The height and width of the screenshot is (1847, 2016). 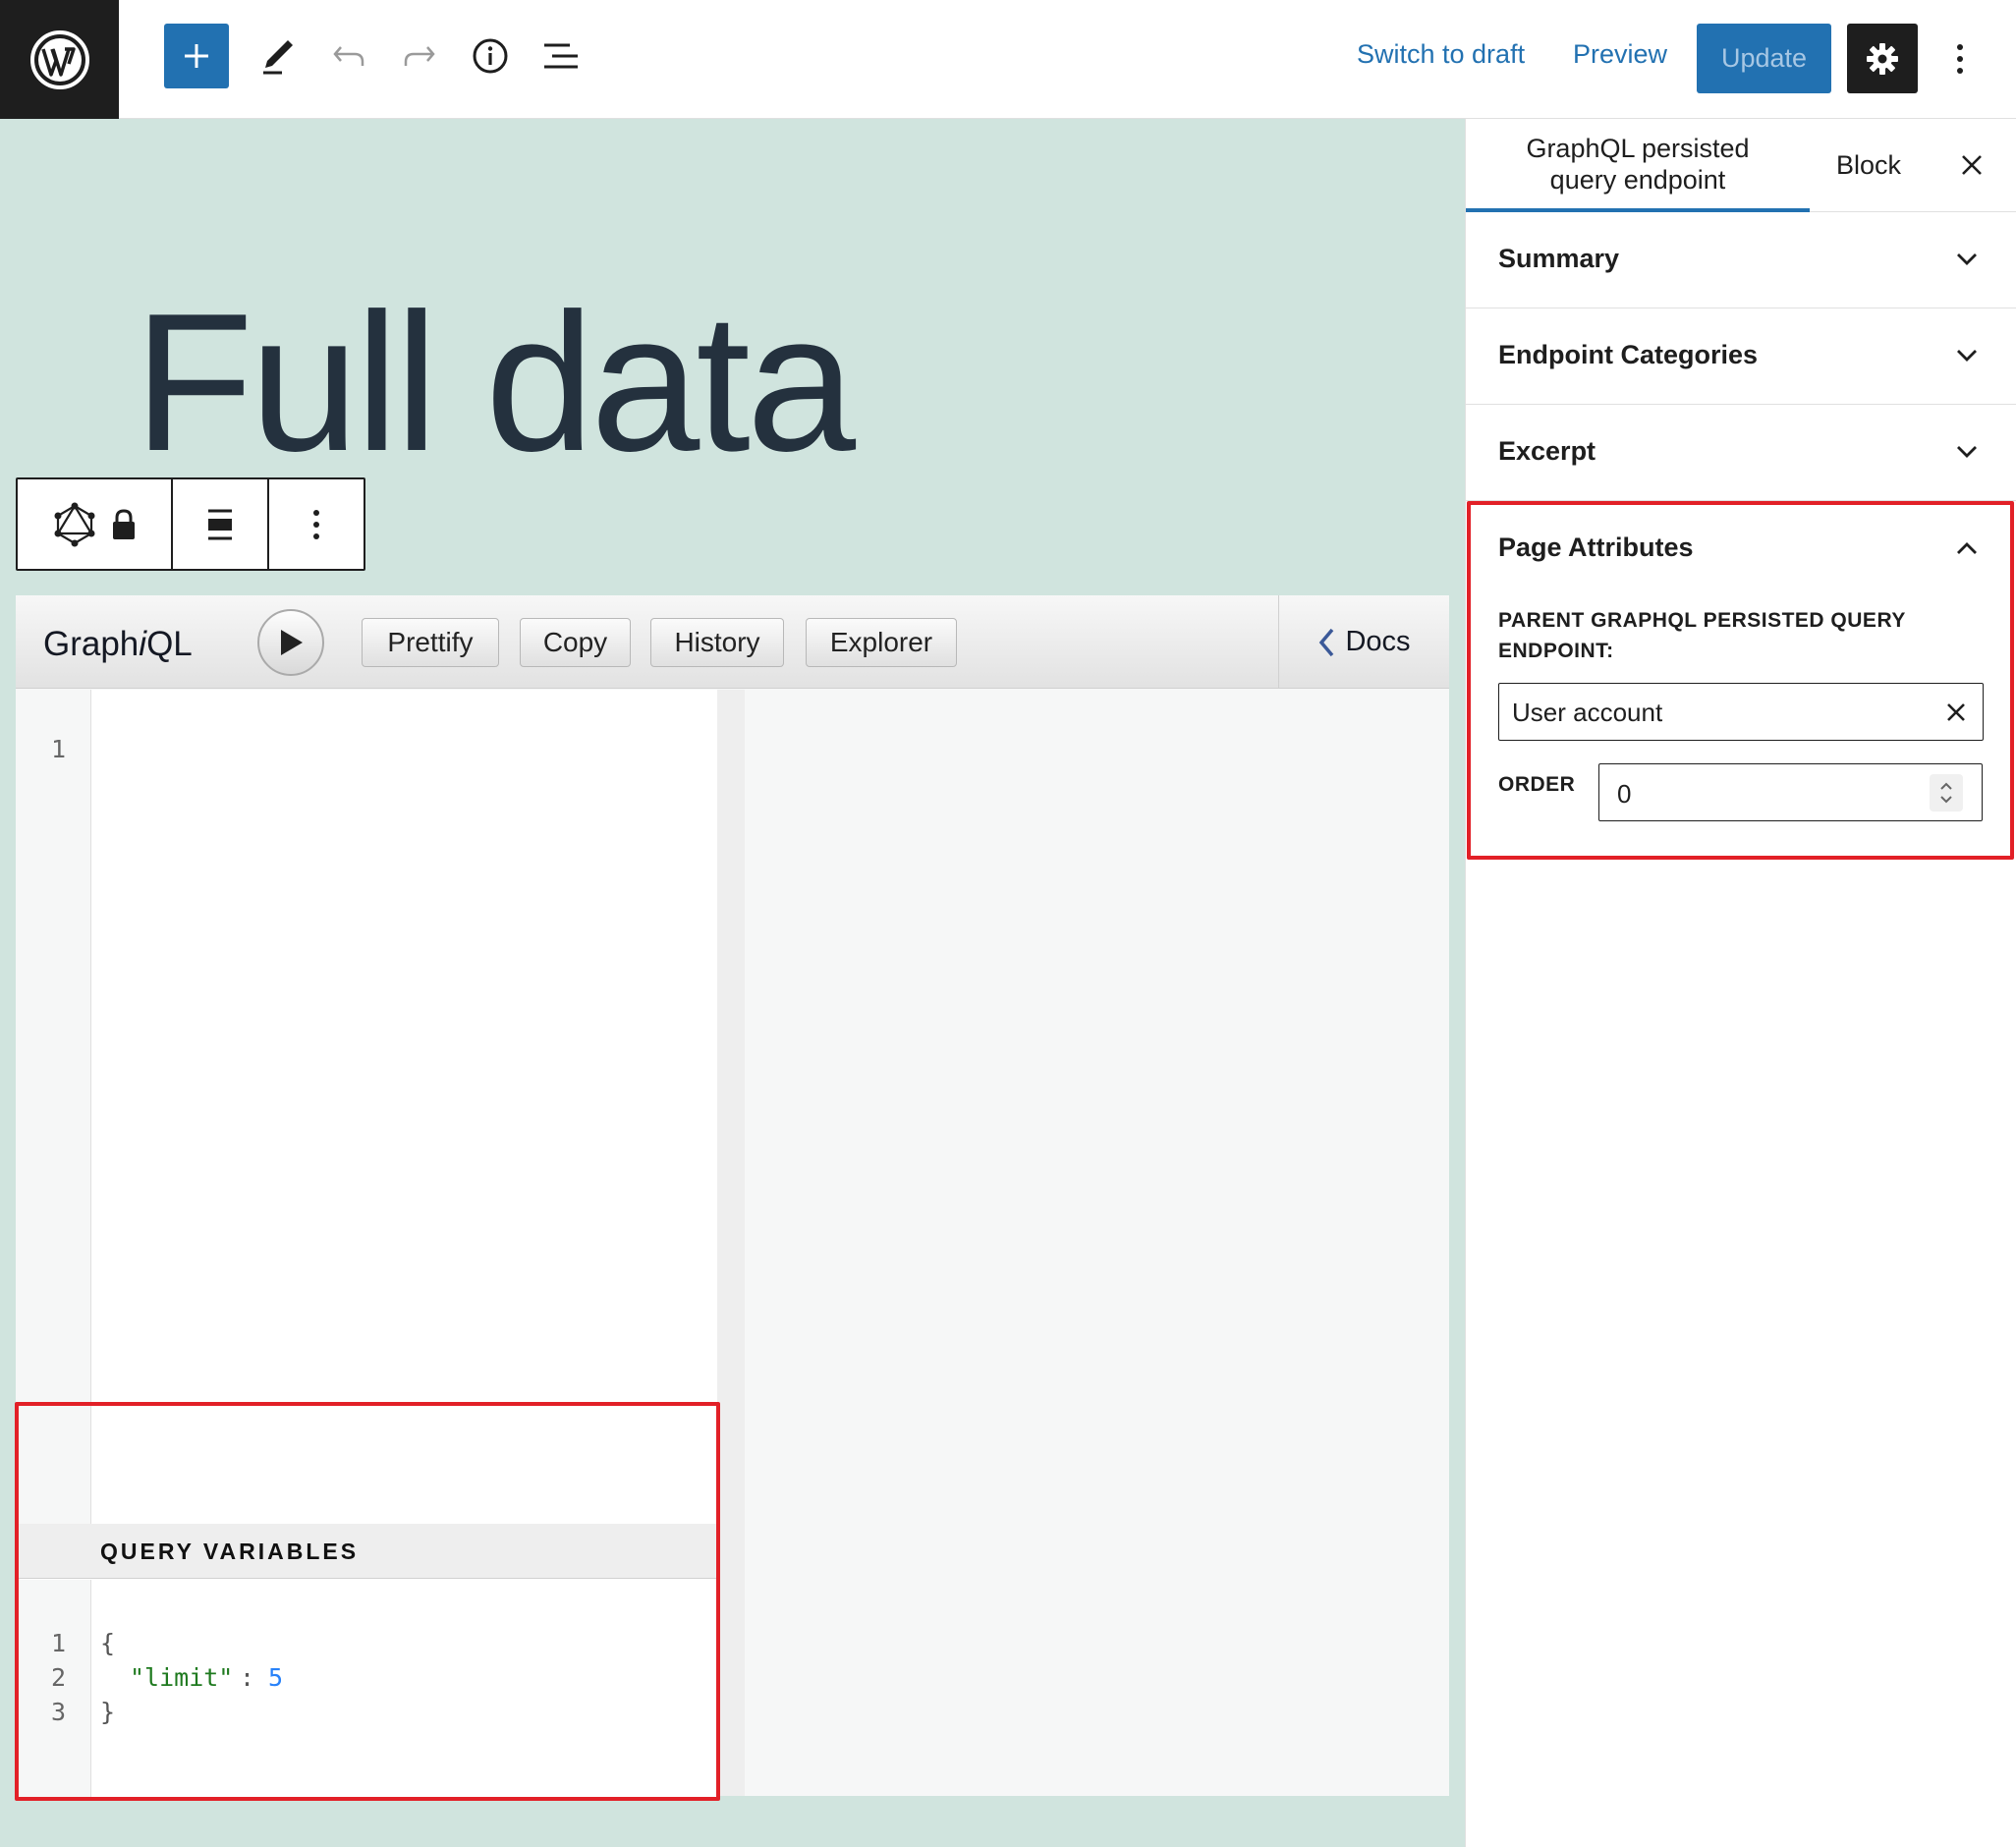 I want to click on plus-icon, so click(x=196, y=56).